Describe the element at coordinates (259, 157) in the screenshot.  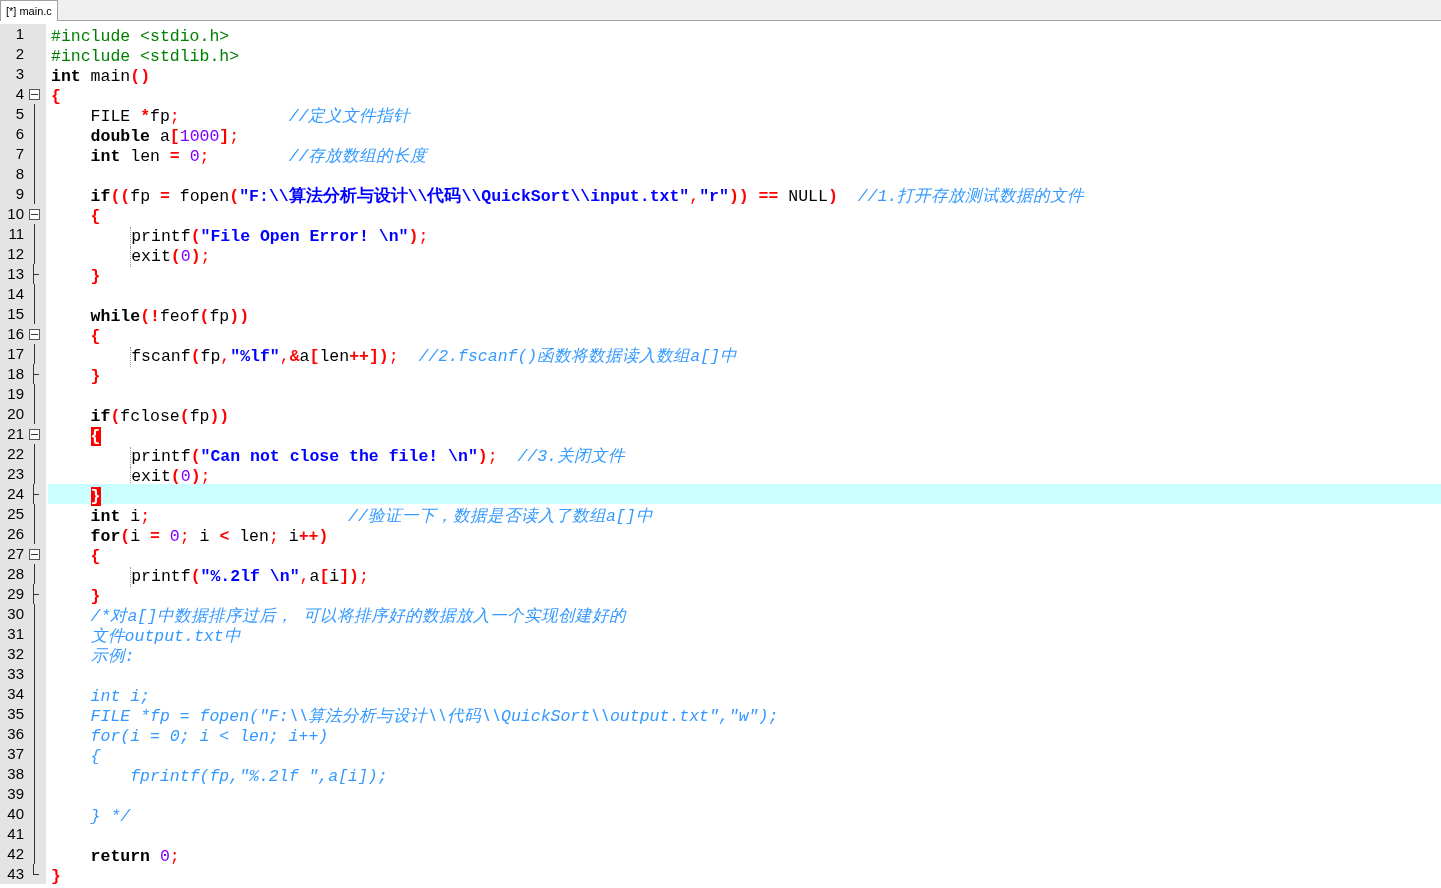
I see `code-line: int len = 0; //存放数组的长度` at that location.